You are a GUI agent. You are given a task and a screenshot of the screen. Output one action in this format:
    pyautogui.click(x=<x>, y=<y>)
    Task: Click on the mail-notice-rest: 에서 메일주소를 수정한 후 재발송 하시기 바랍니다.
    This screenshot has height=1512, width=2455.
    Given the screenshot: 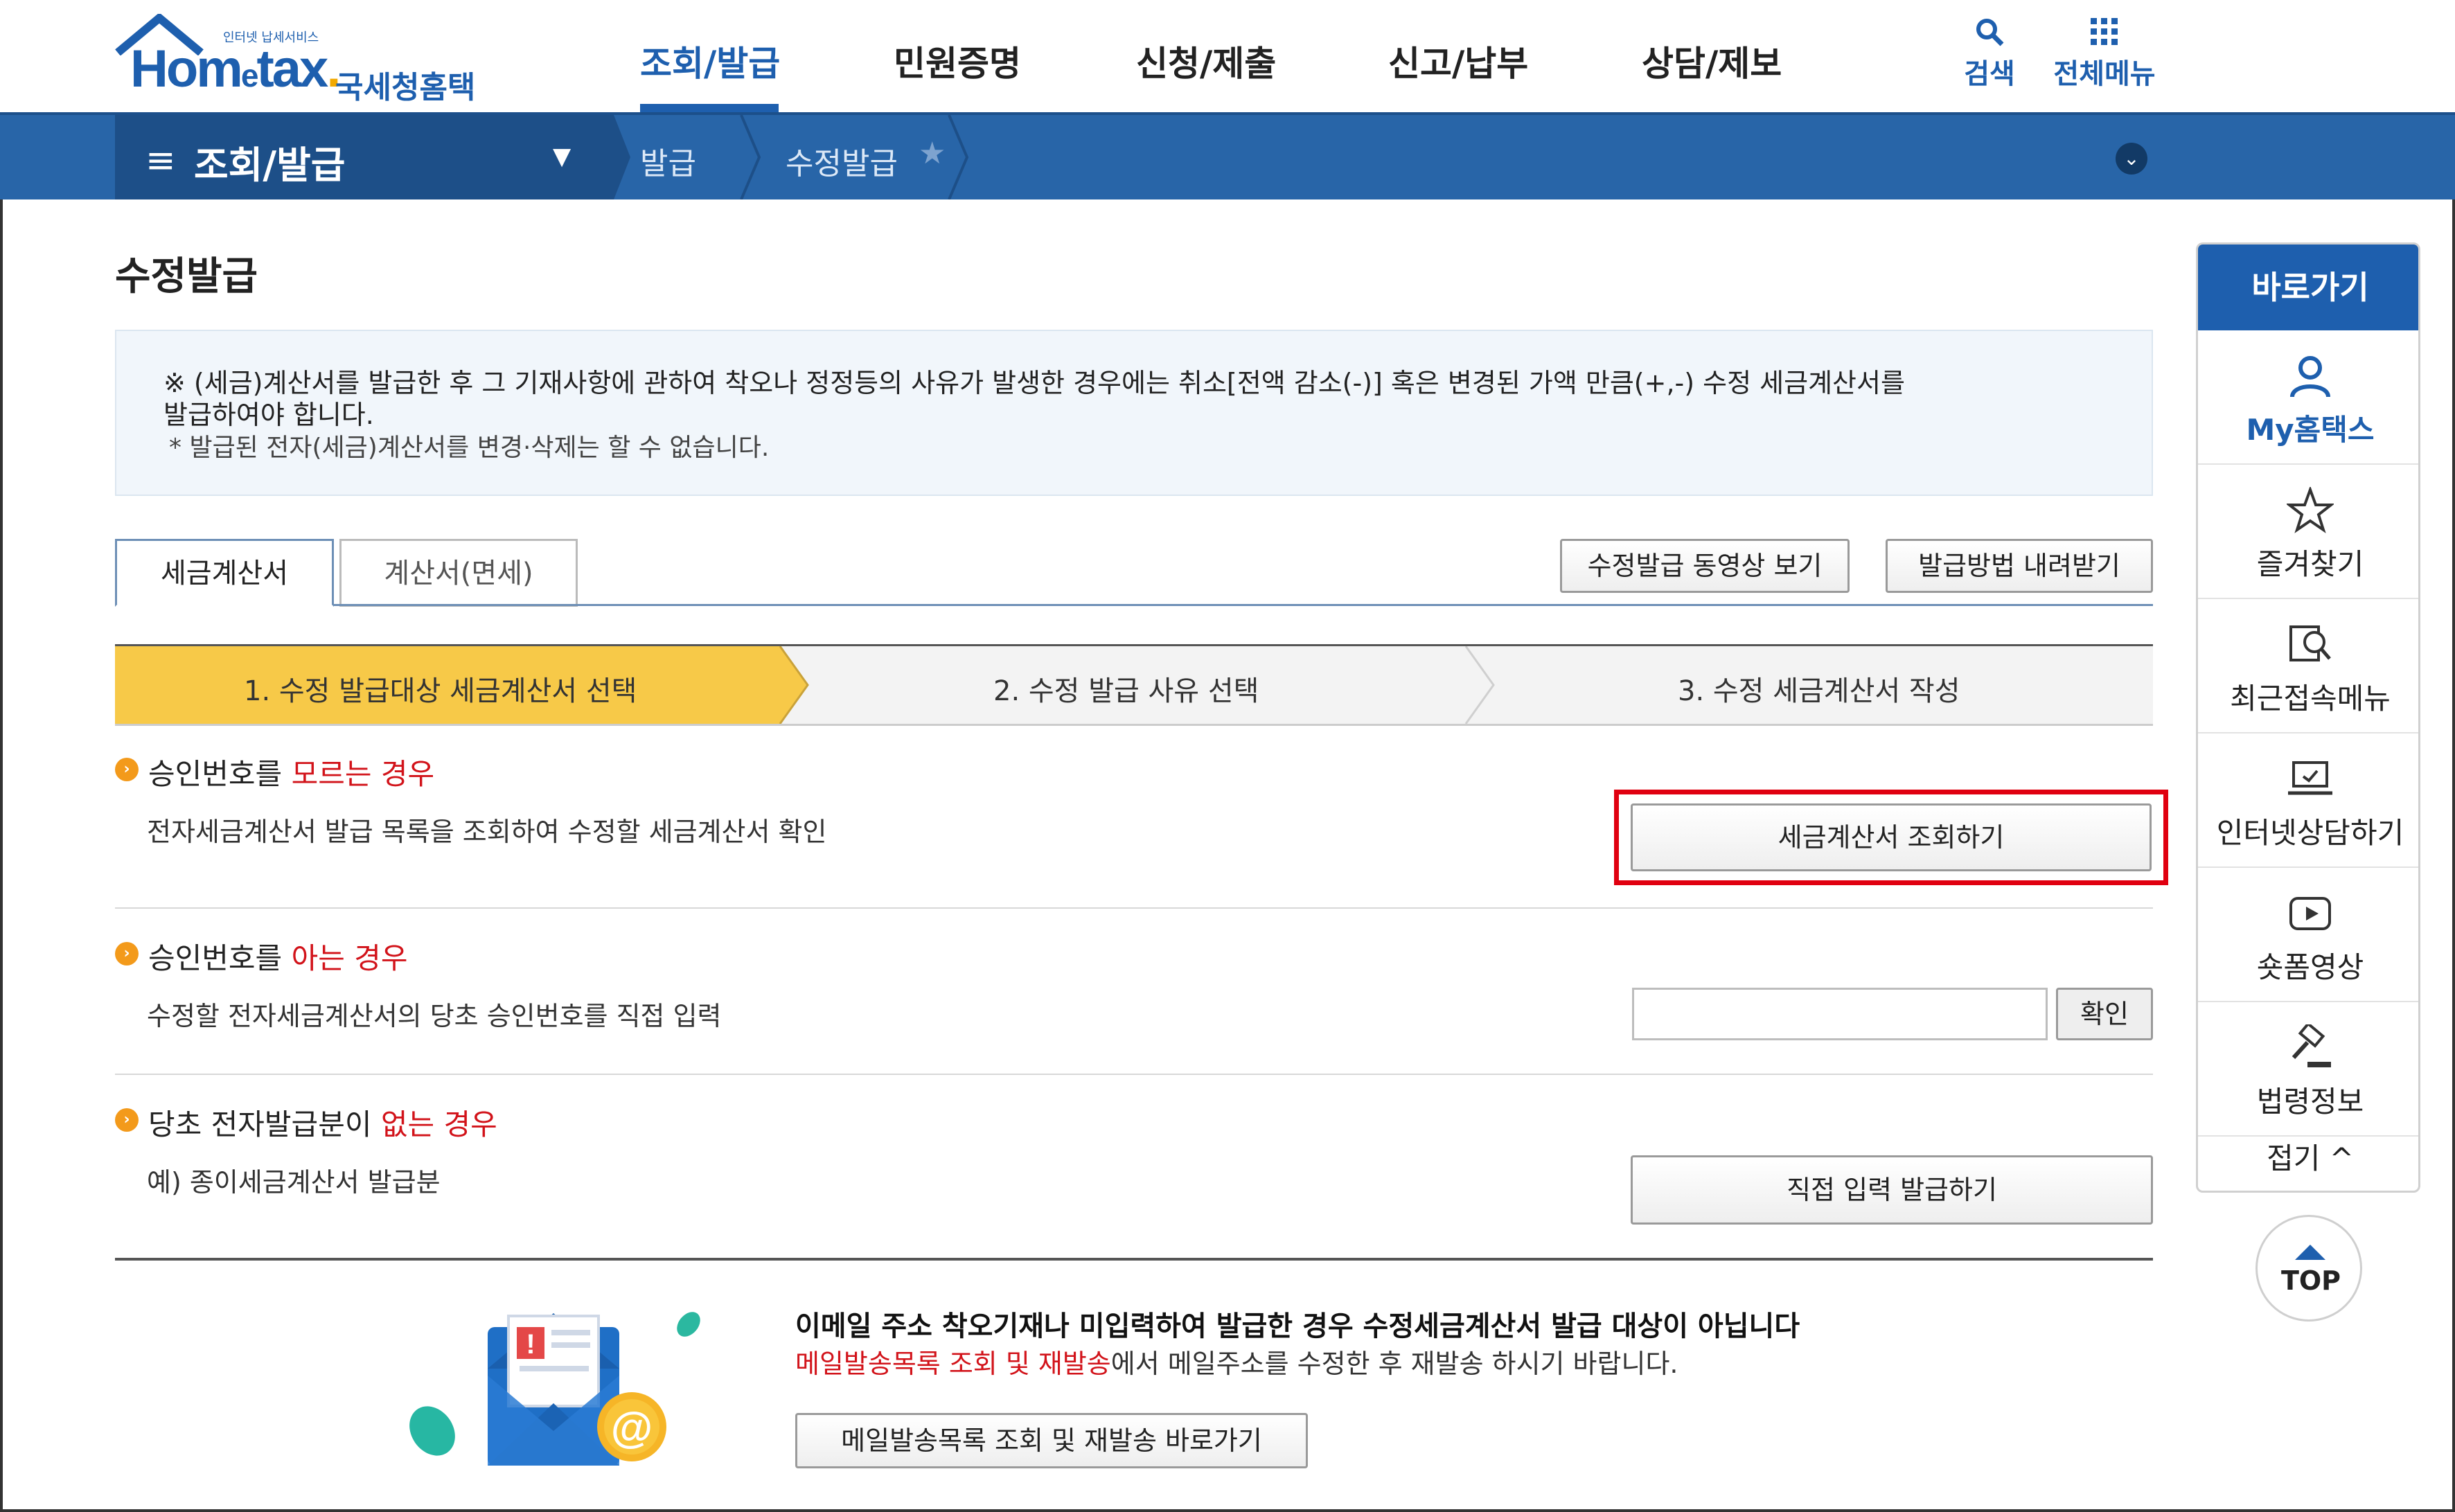 What is the action you would take?
    pyautogui.click(x=1394, y=1364)
    